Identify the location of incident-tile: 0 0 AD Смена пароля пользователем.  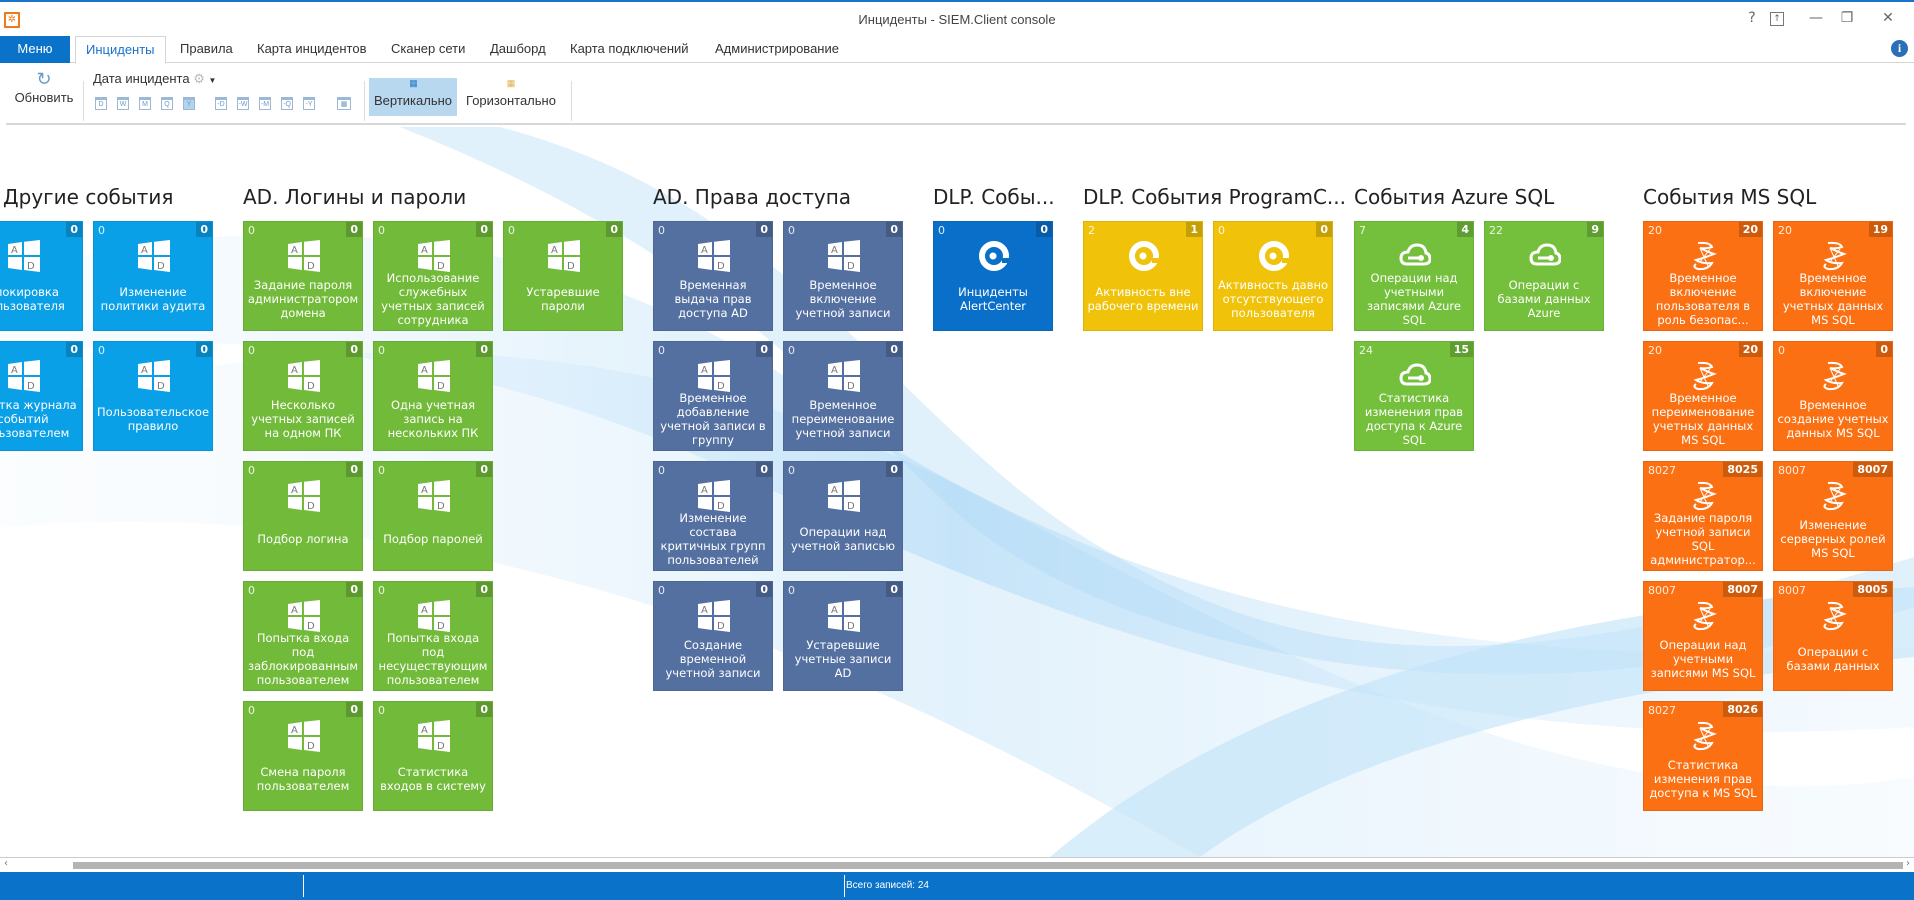
(303, 756).